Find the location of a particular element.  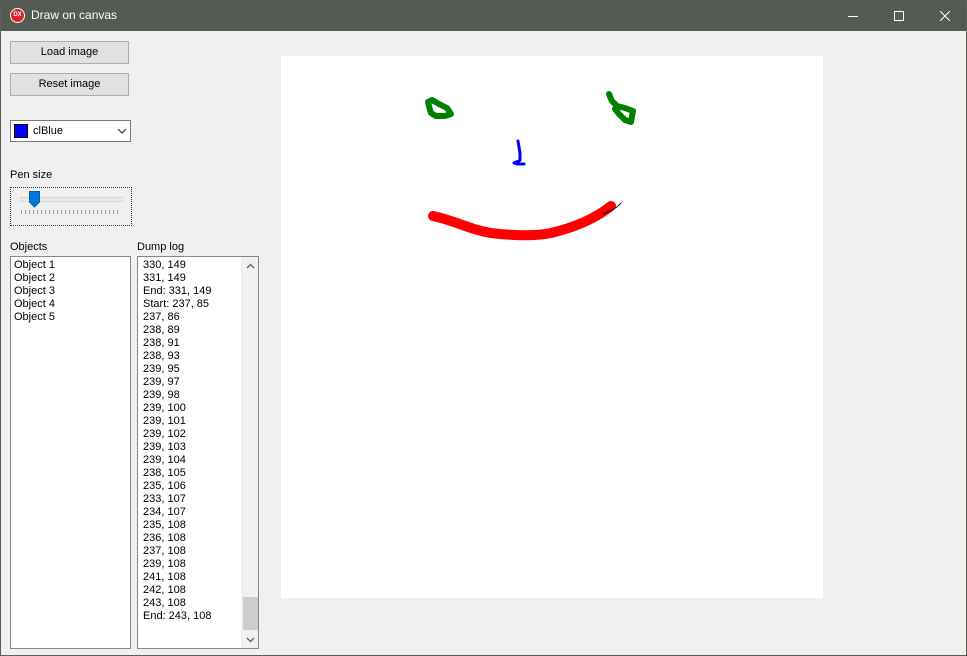

drawn-stroke-nose is located at coordinates (519, 152).